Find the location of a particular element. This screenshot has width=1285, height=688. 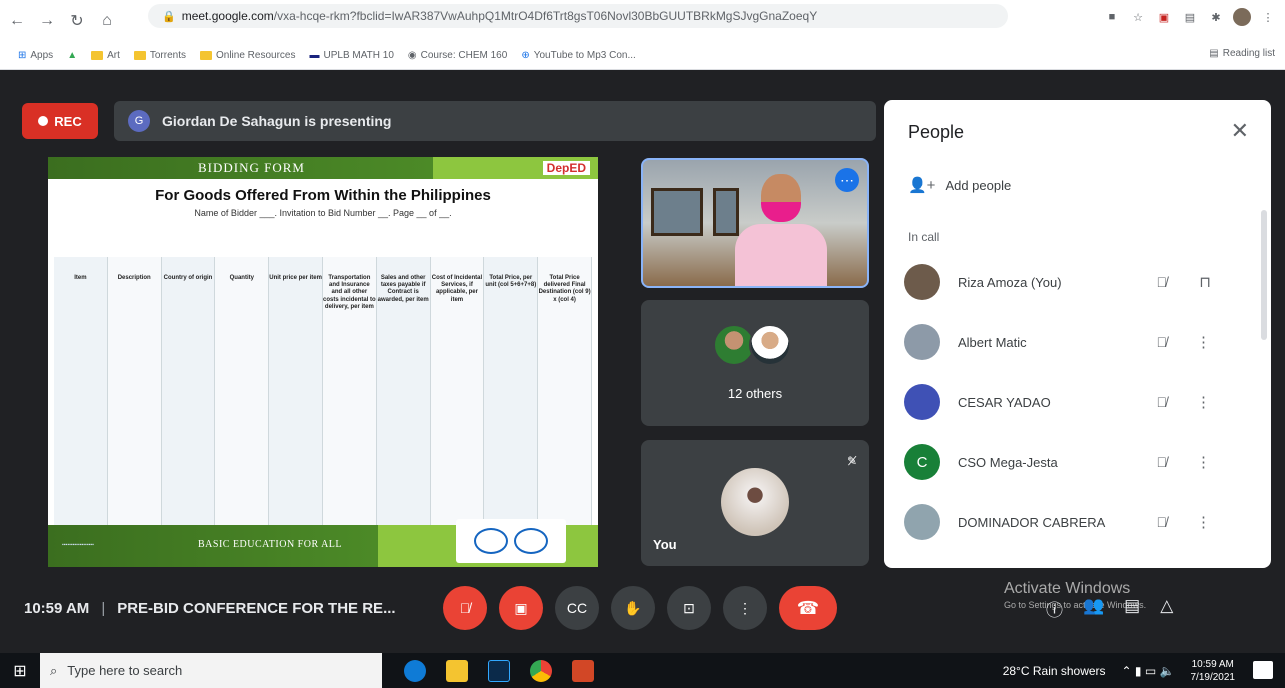

edge-icon is located at coordinates (415, 670).